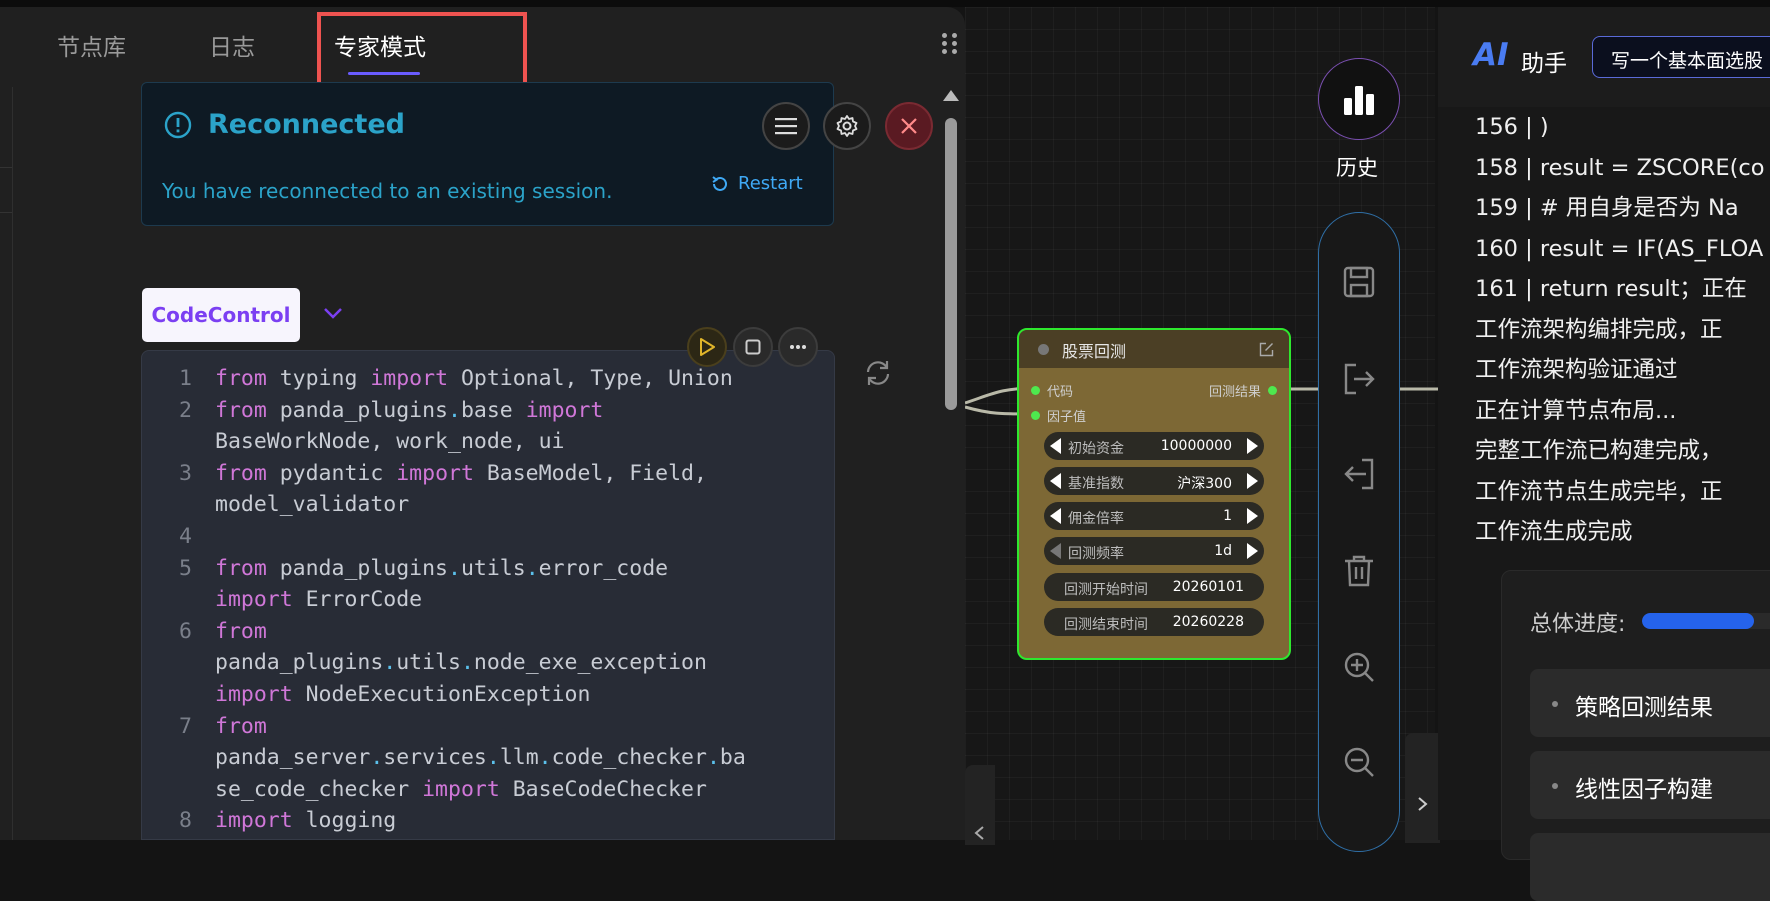 Image resolution: width=1770 pixels, height=901 pixels. Describe the element at coordinates (1035, 415) in the screenshot. I see `input-port-factor` at that location.